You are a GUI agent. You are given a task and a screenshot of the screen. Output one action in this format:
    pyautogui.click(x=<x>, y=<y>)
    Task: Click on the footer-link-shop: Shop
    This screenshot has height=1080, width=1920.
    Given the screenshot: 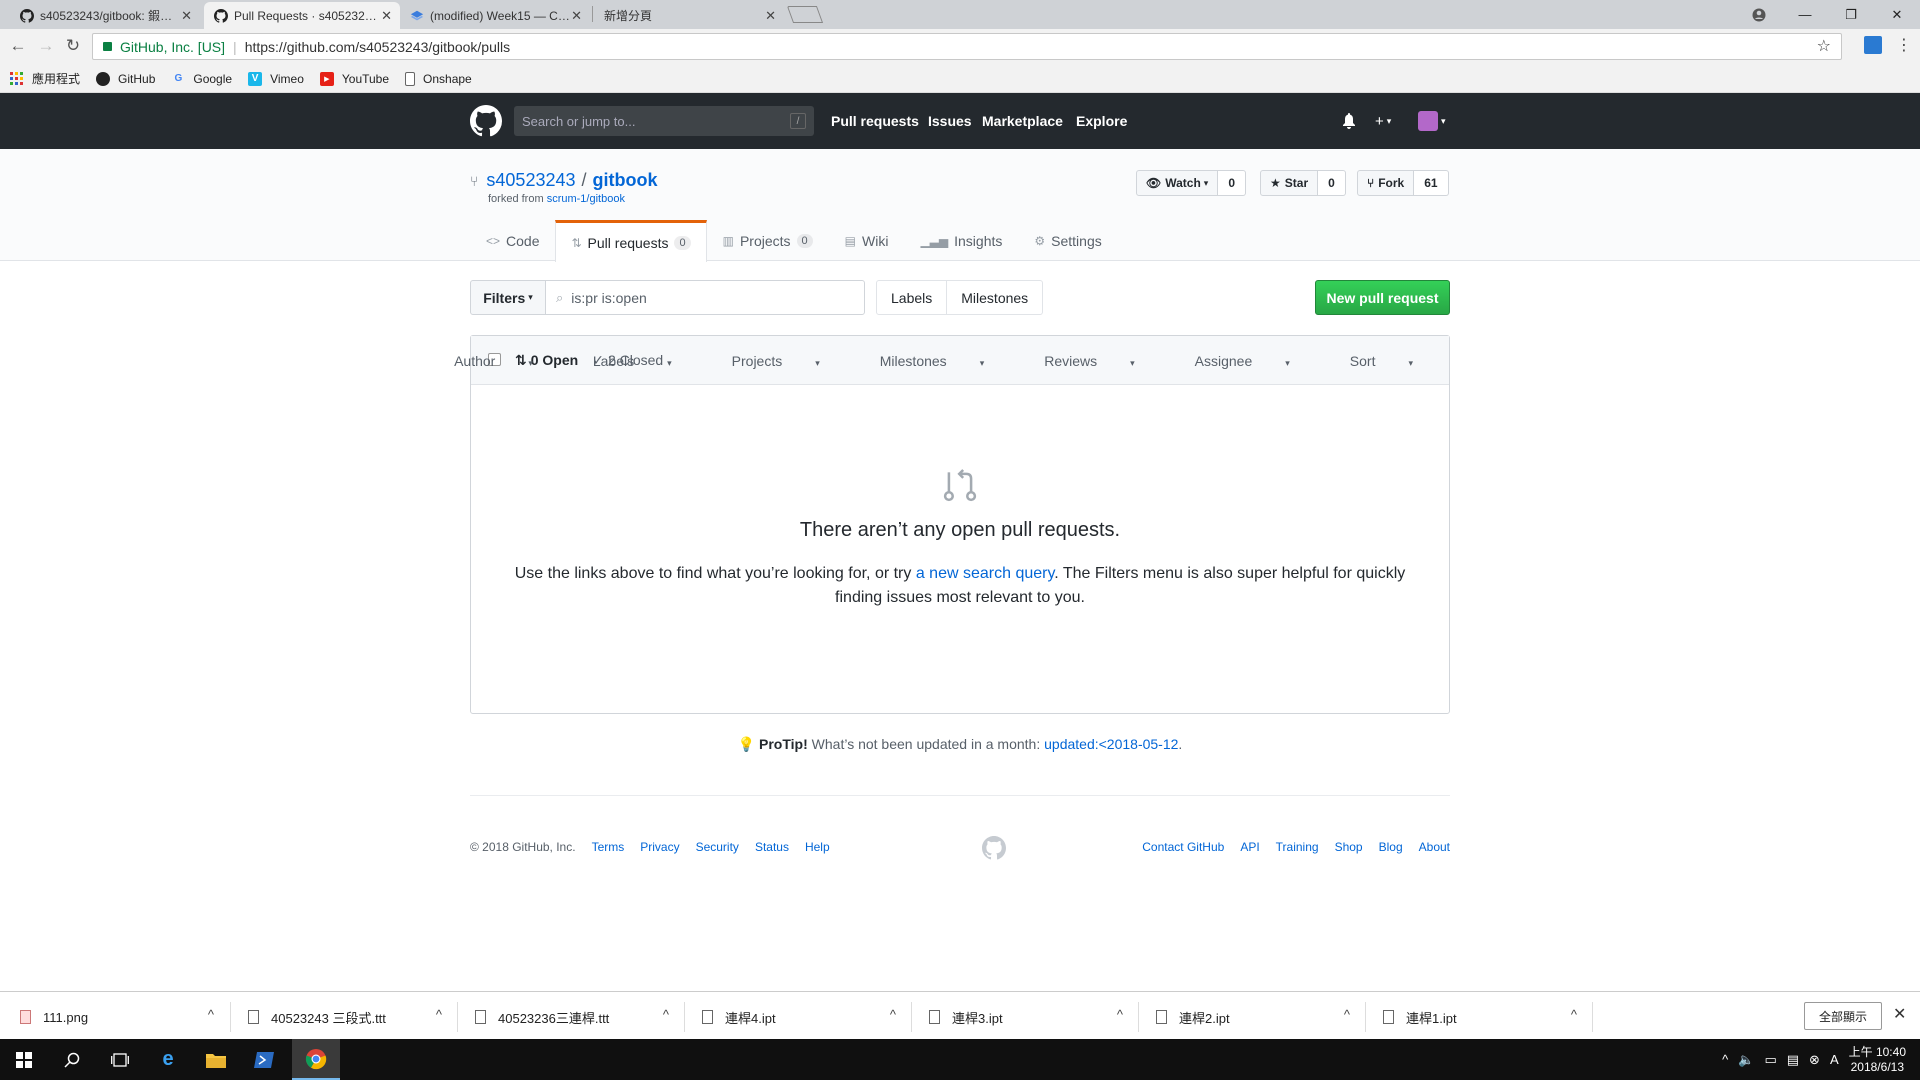 What is the action you would take?
    pyautogui.click(x=1349, y=847)
    